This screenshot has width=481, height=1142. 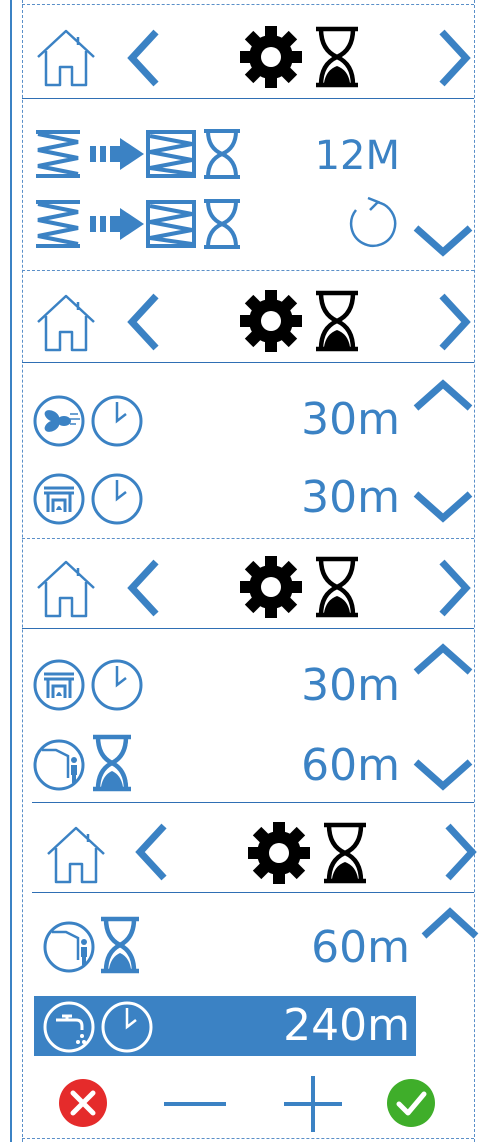 What do you see at coordinates (346, 1025) in the screenshot?
I see `row-value: 240m` at bounding box center [346, 1025].